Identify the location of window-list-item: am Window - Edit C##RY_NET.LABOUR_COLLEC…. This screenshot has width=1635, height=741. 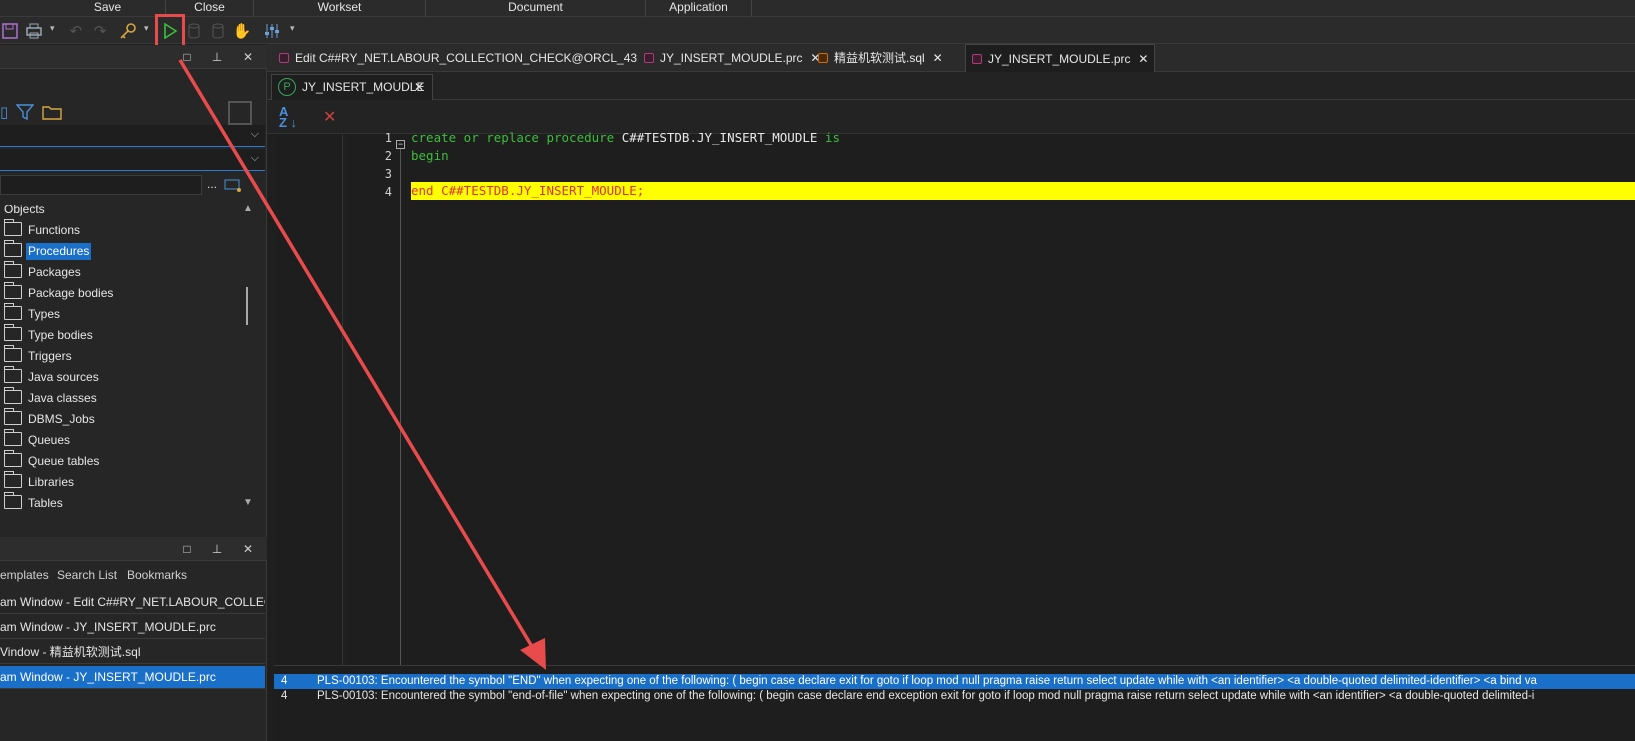
(132, 602).